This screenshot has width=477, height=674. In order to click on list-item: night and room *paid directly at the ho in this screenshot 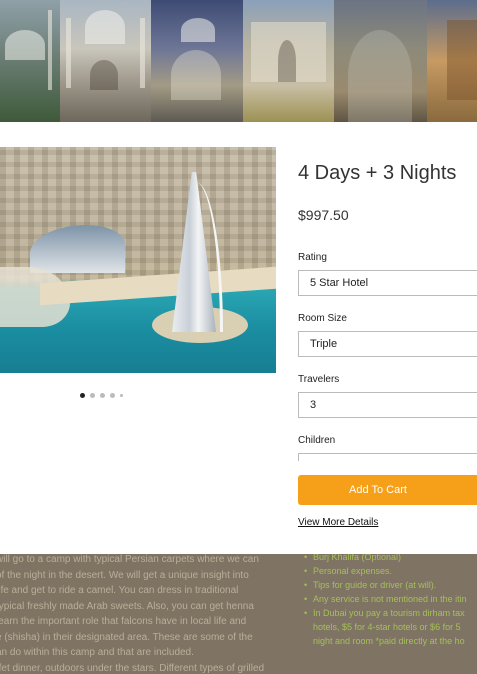, I will do `click(389, 641)`.